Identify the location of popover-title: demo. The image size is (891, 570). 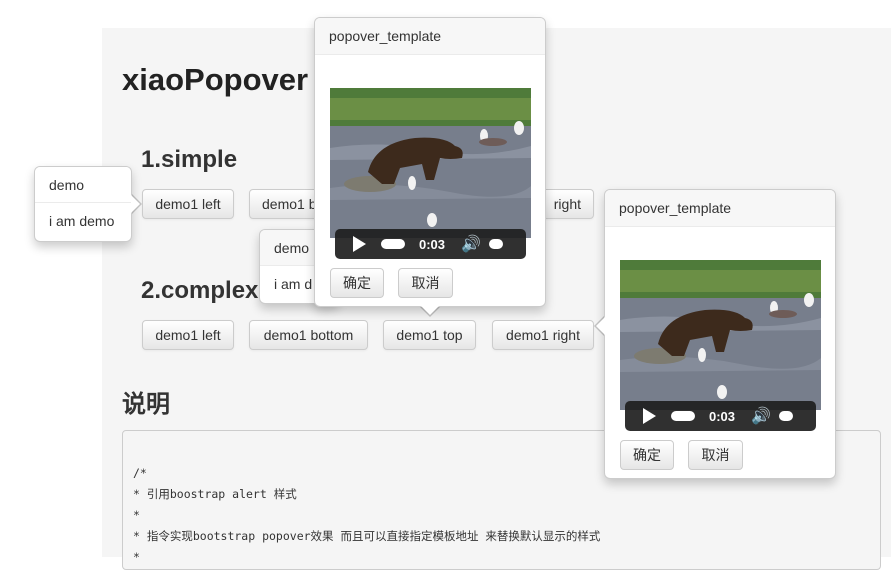
(83, 185).